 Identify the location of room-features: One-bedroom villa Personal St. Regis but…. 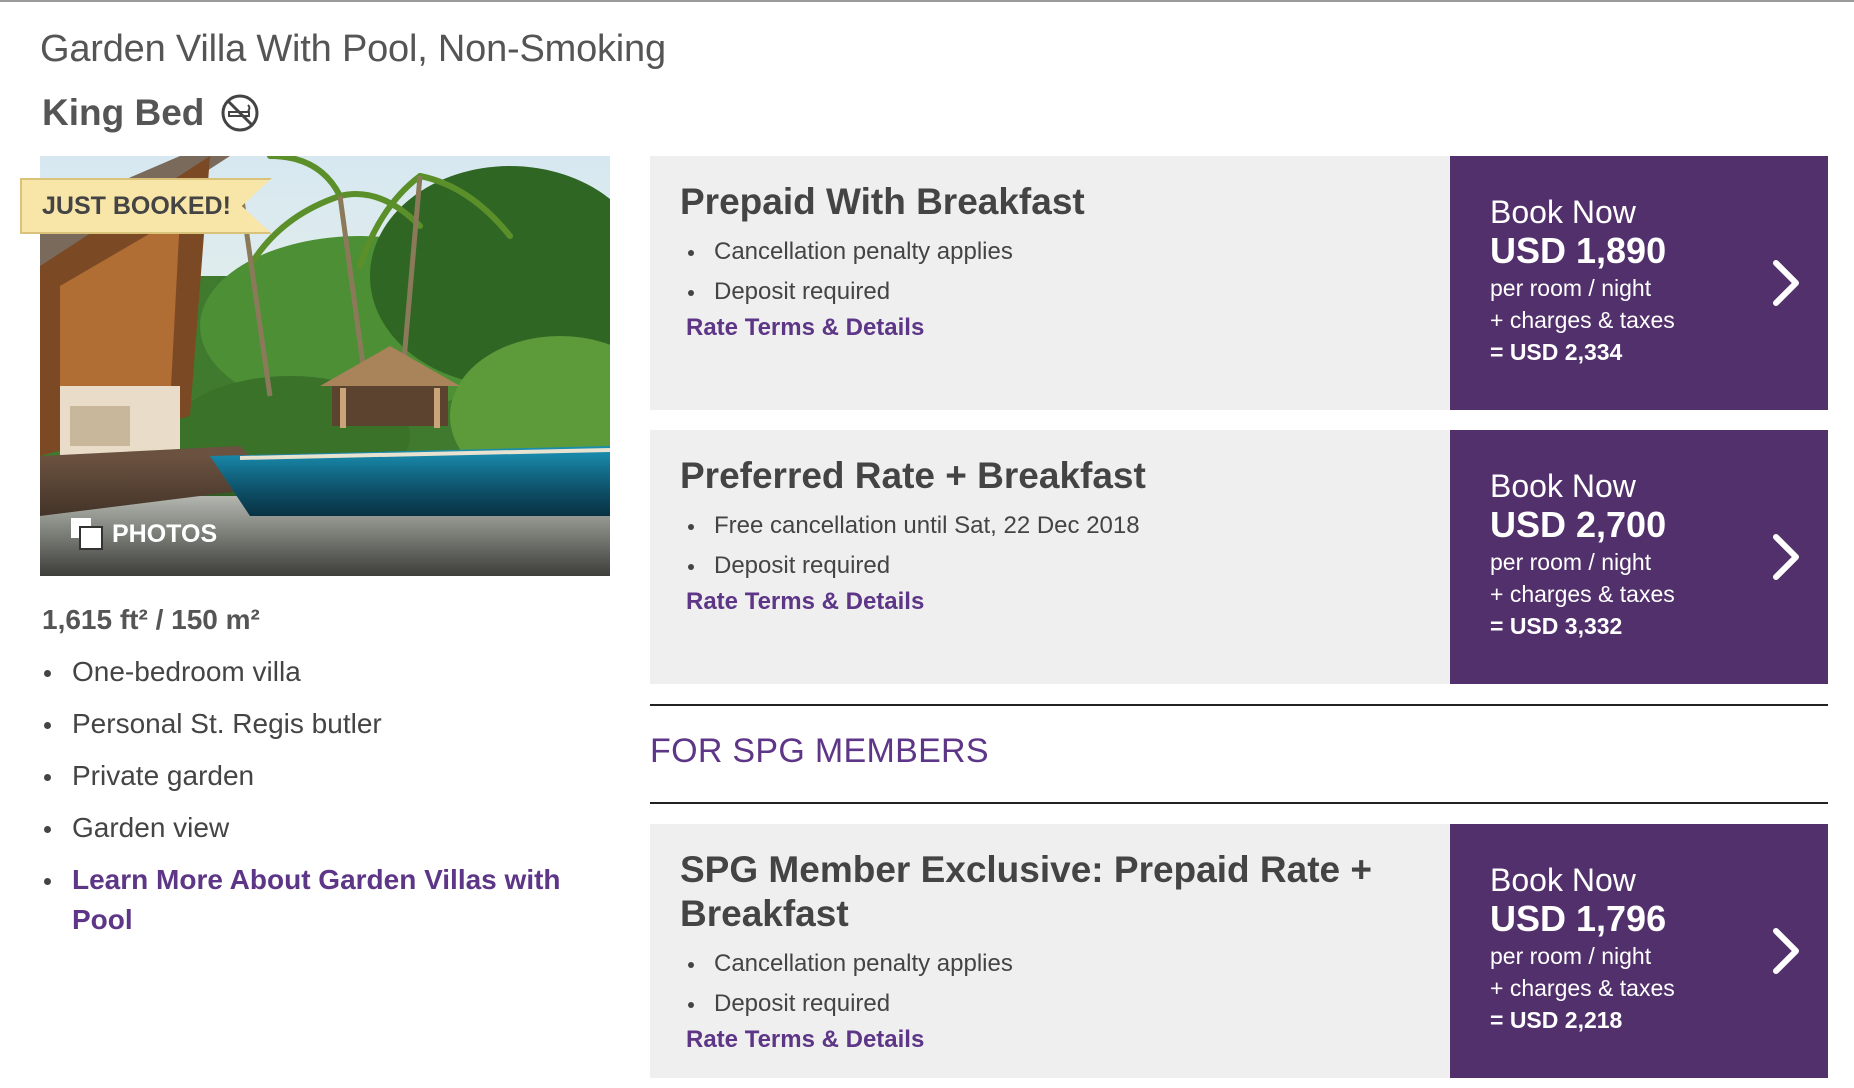
(322, 802).